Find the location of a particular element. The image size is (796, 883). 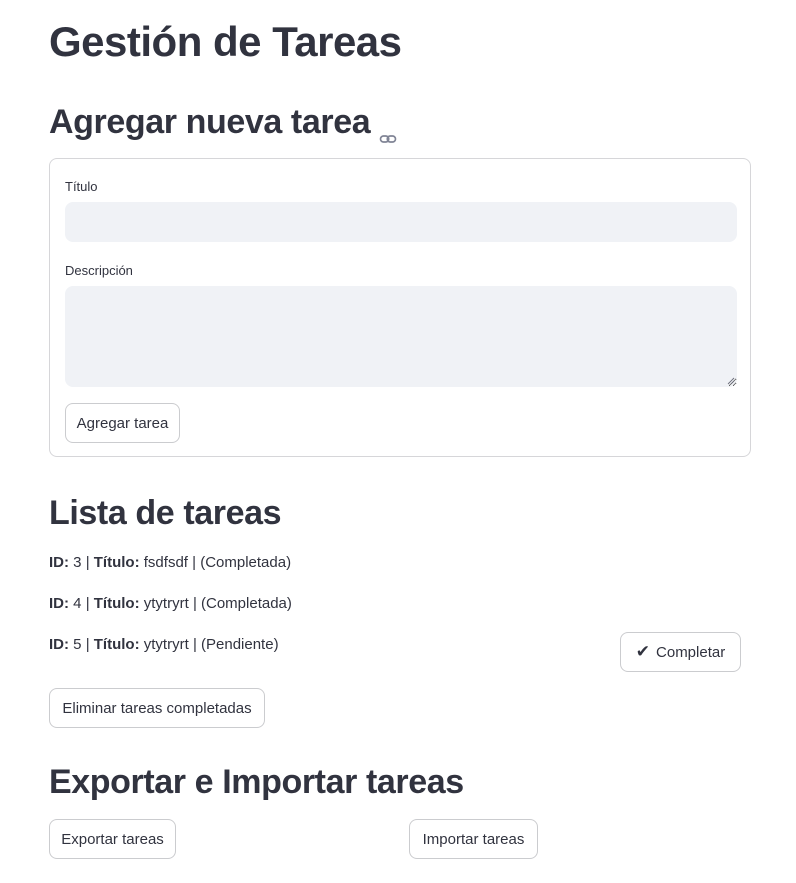

task-row: ID: 3 | Título: fsdfsdf | (Completada) is located at coordinates (170, 563).